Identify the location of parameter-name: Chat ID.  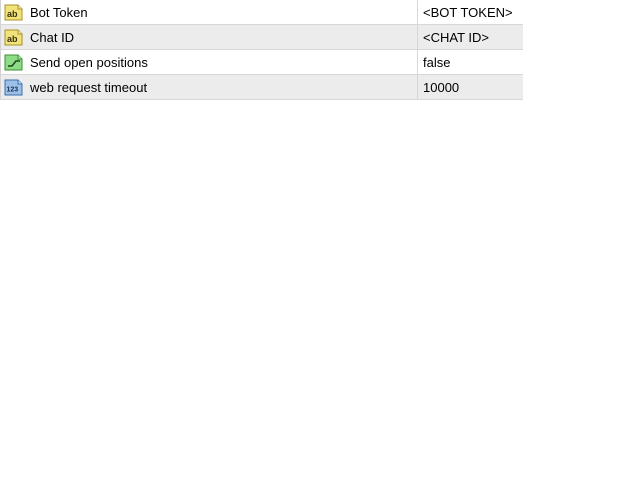
(52, 37).